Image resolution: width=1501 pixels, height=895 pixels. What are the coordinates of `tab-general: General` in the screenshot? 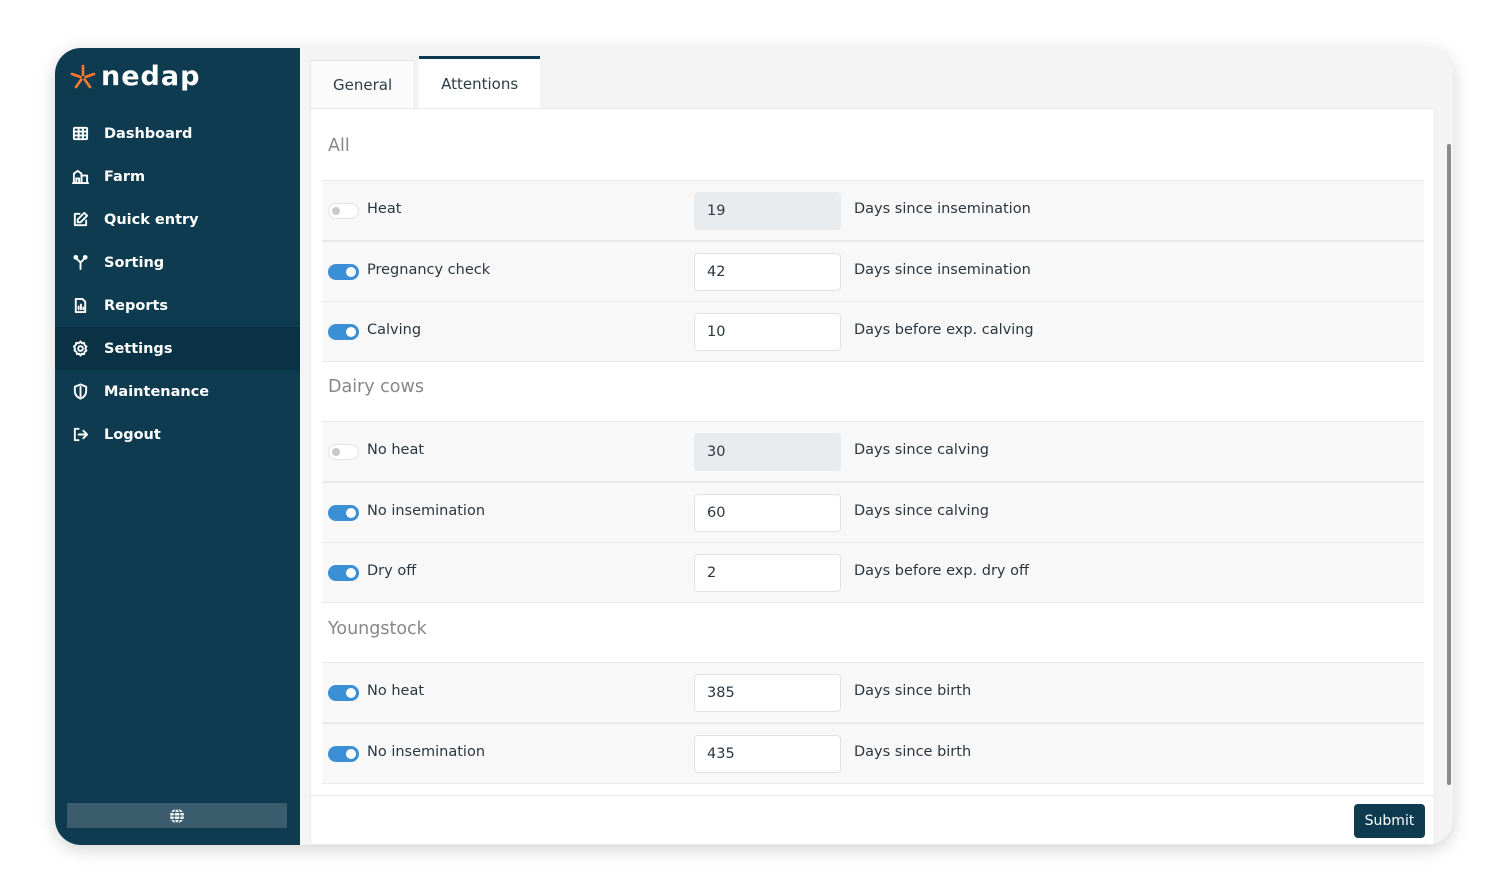 It's located at (363, 84).